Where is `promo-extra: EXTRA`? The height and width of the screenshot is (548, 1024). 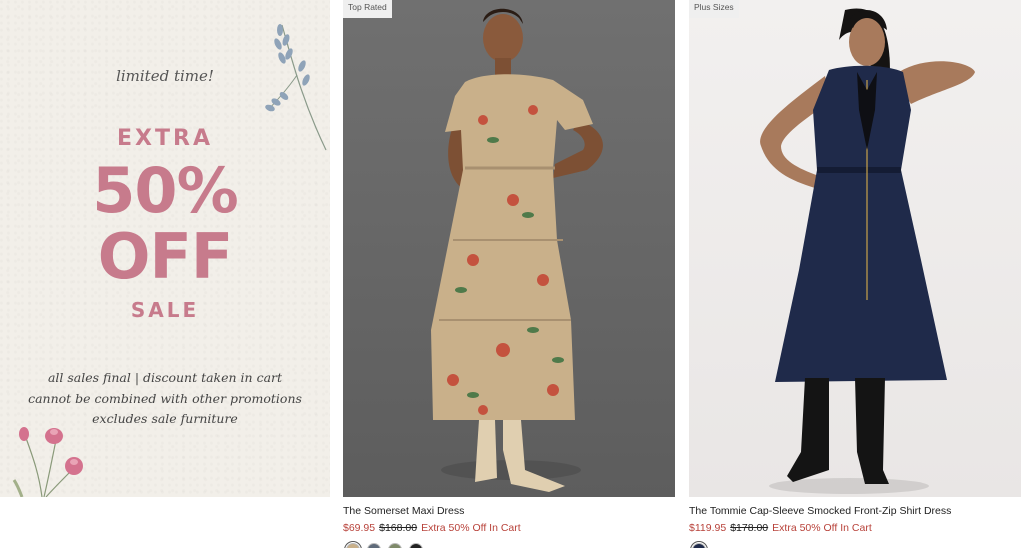 promo-extra: EXTRA is located at coordinates (165, 138).